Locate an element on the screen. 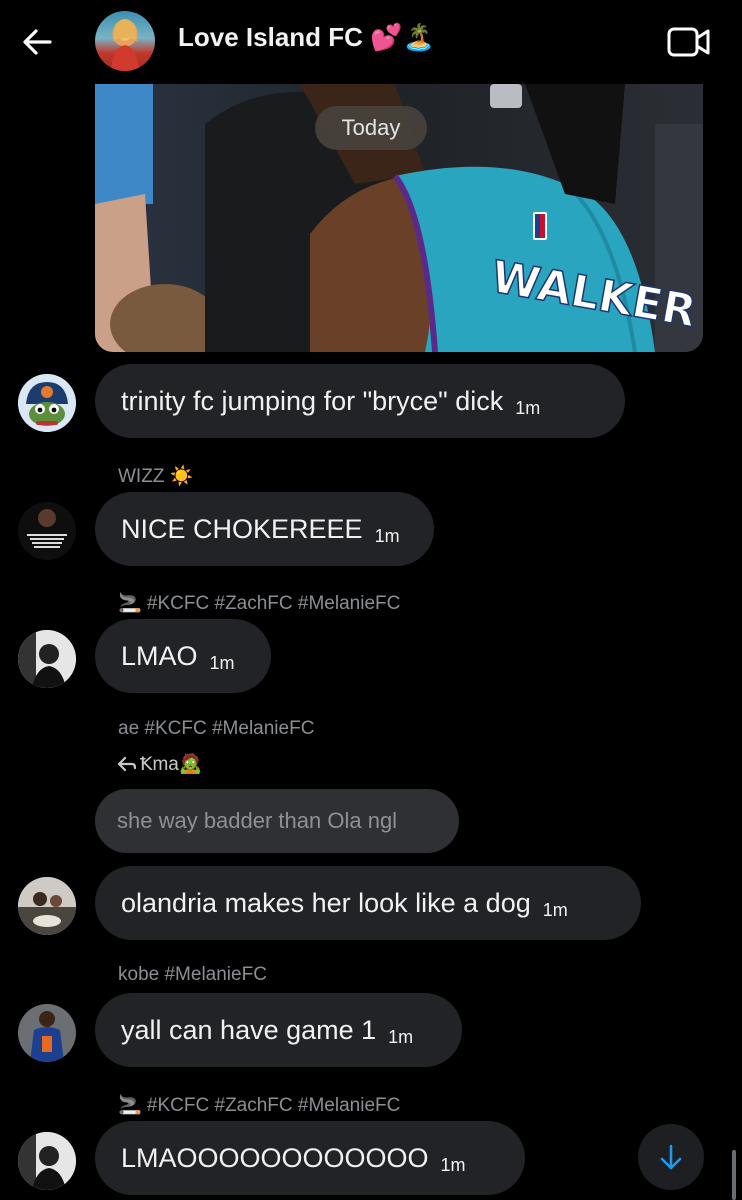  sender-name: ae #KCFC #MelanieFC is located at coordinates (216, 728).